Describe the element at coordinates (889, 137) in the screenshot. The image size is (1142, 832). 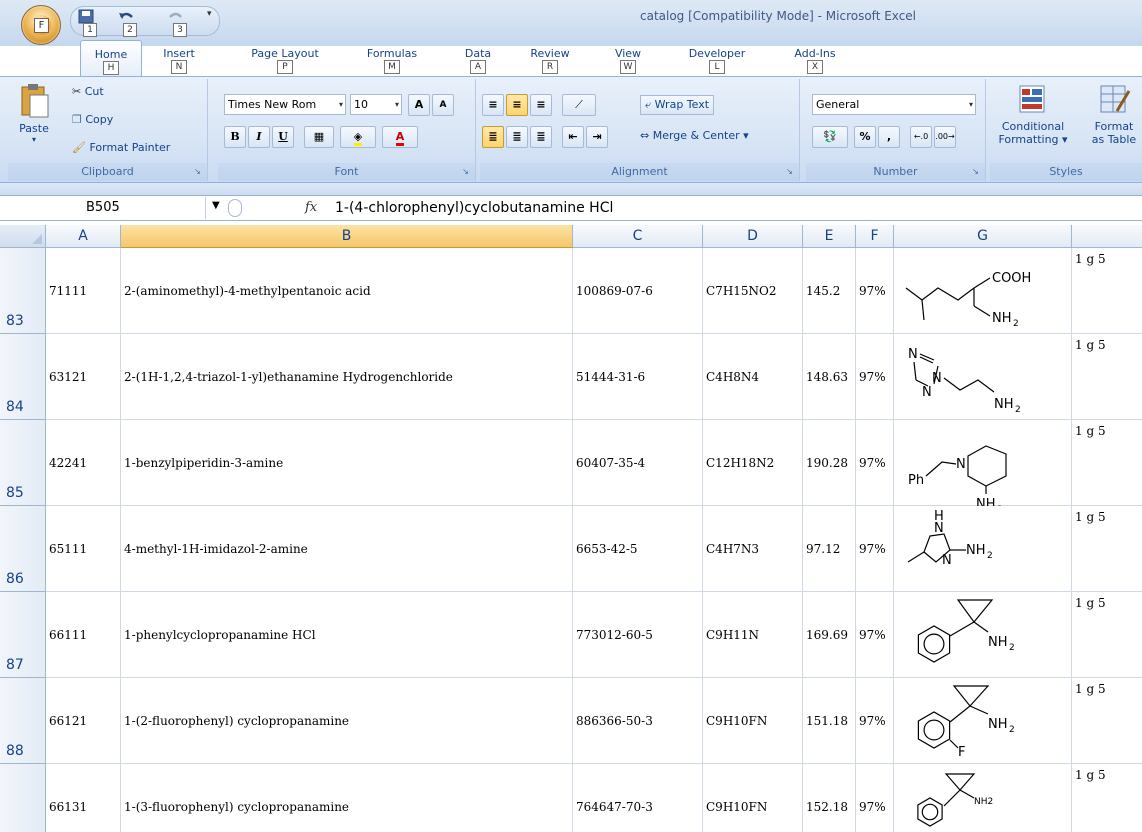
I see `comma-button: ,` at that location.